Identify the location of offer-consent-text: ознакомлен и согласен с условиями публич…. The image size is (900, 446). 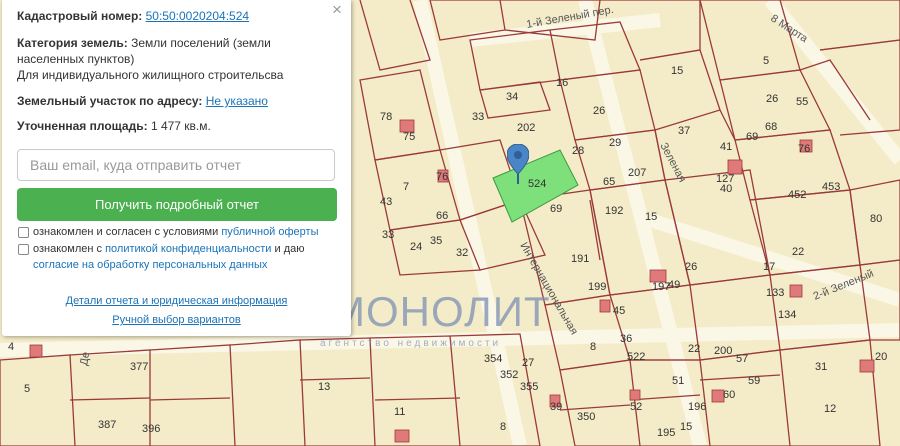
(183, 232).